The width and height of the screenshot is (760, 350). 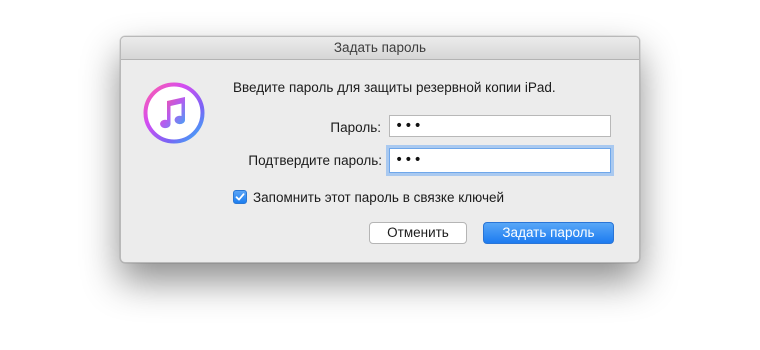 I want to click on dialog-title: Задать пароль, so click(x=380, y=48).